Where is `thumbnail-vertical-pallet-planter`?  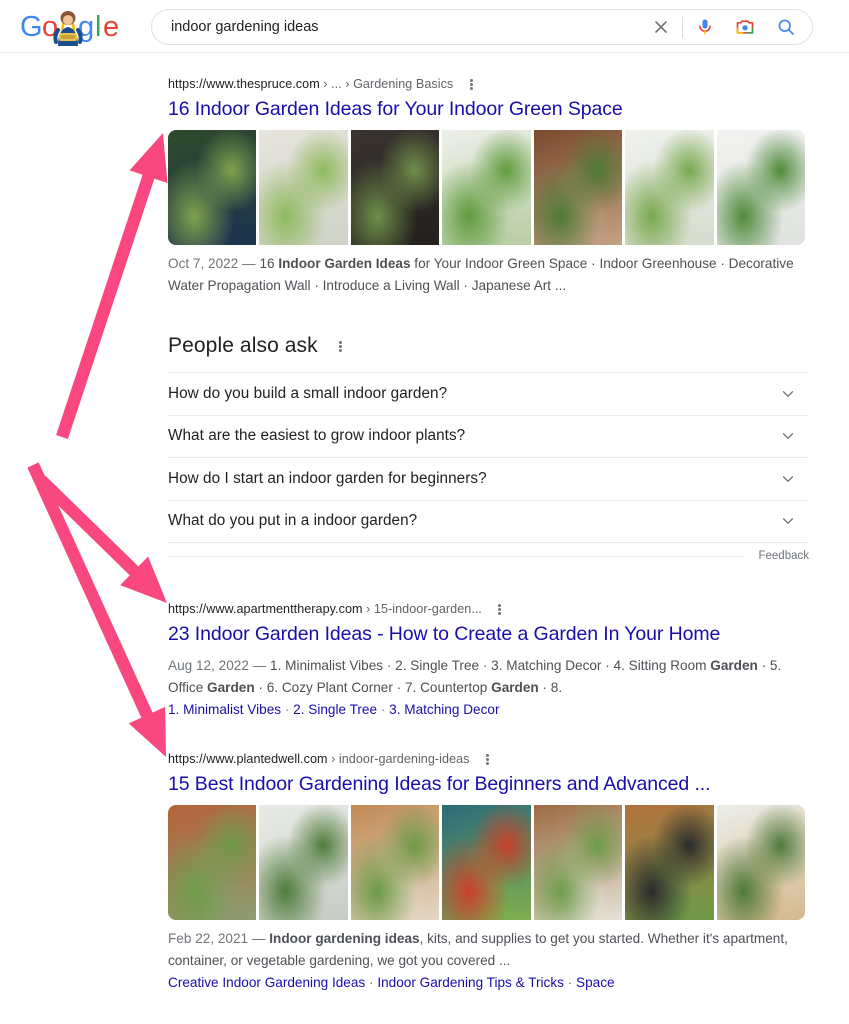 thumbnail-vertical-pallet-planter is located at coordinates (395, 862).